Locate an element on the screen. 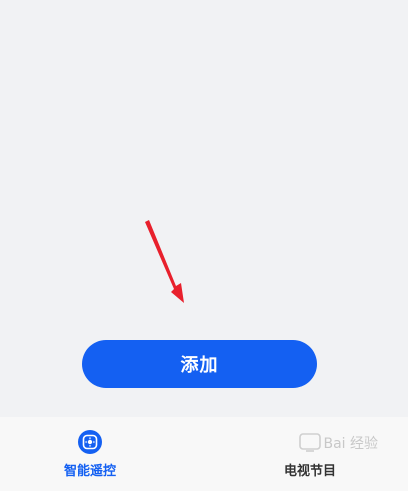  add-button: 添加 is located at coordinates (199, 364).